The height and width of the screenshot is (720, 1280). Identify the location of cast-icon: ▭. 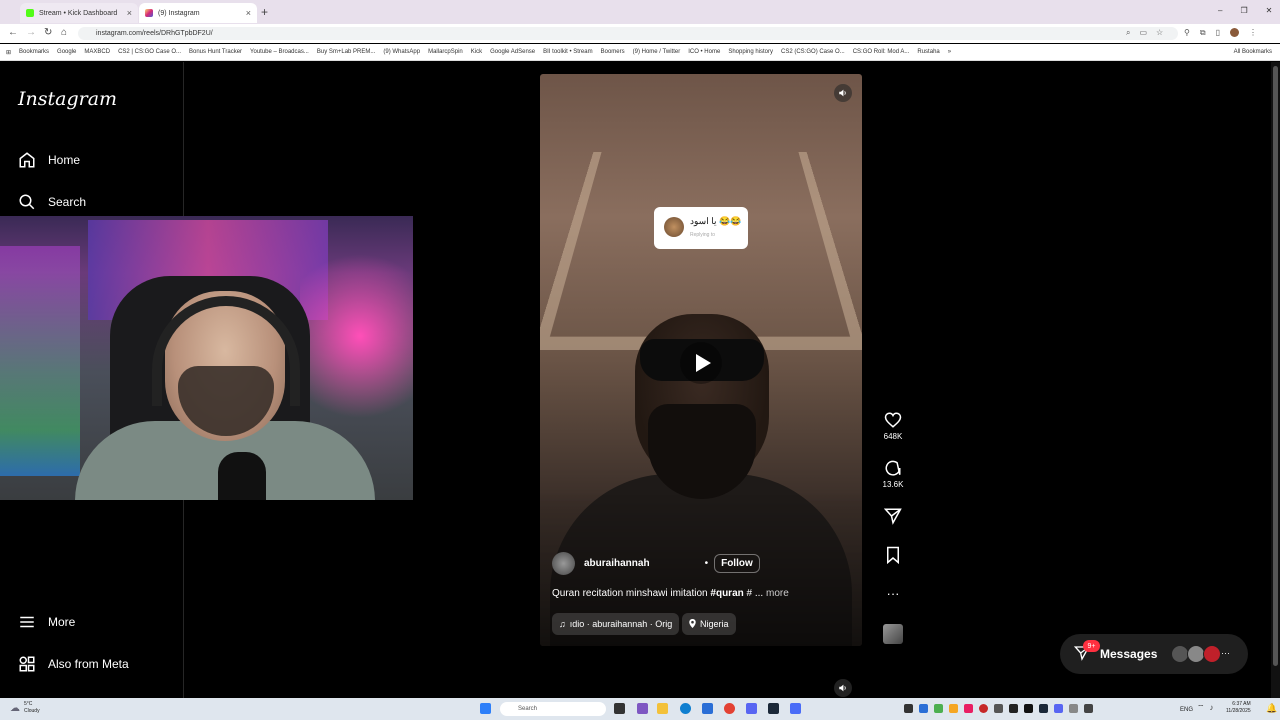
(1143, 33).